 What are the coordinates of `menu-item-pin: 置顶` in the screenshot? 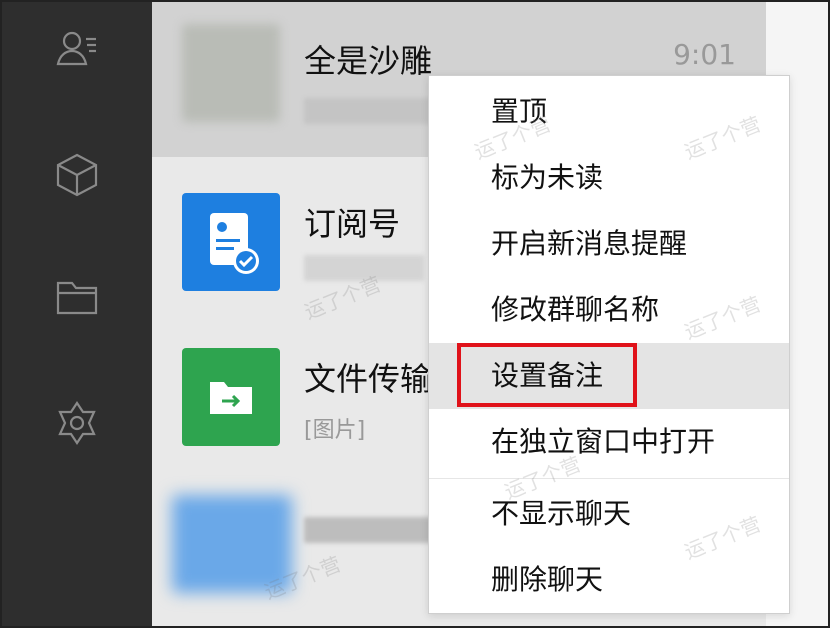 It's located at (609, 112).